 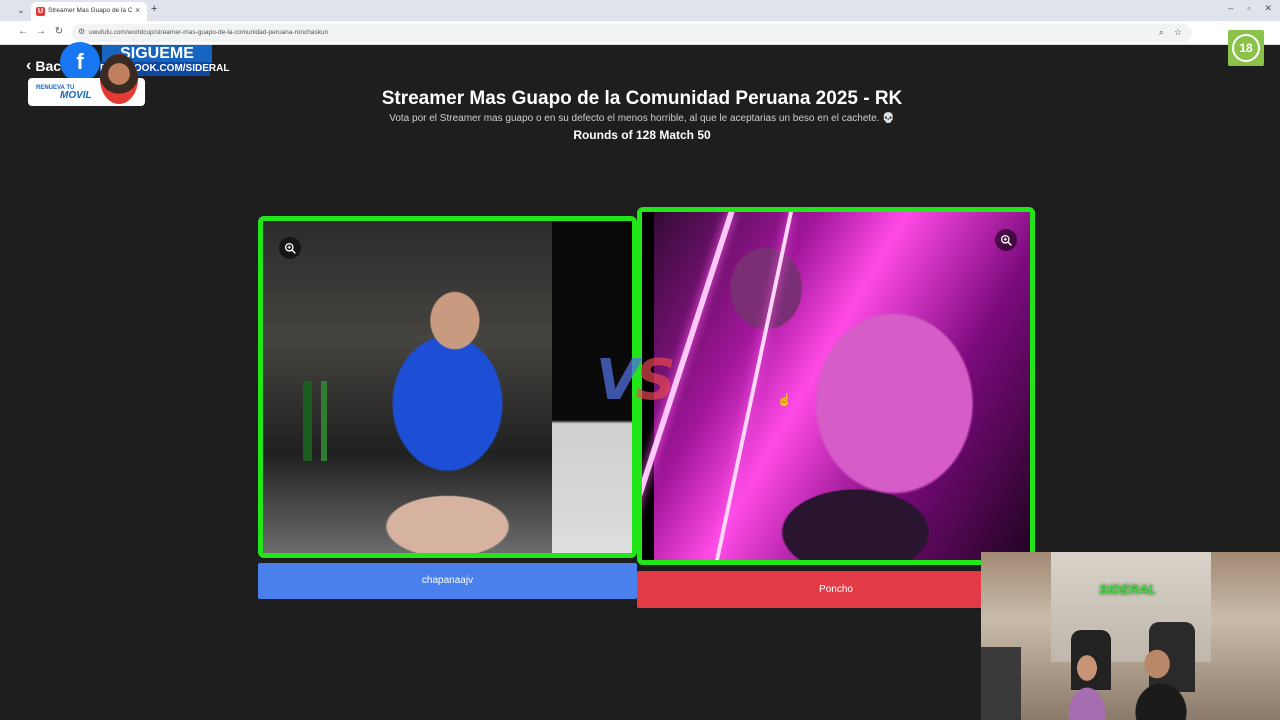 I want to click on round-indicator: Rounds of 128 Match 50, so click(x=642, y=135).